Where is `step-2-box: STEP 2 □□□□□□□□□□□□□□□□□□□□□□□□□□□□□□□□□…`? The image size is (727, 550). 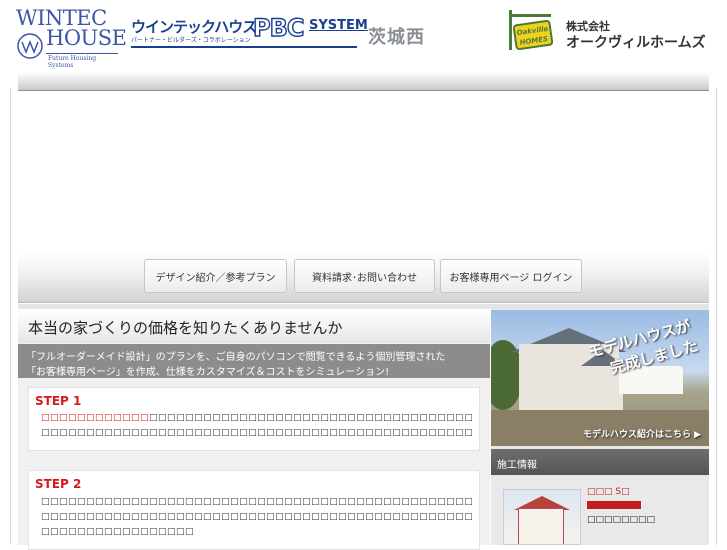 step-2-box: STEP 2 □□□□□□□□□□□□□□□□□□□□□□□□□□□□□□□□□… is located at coordinates (254, 510).